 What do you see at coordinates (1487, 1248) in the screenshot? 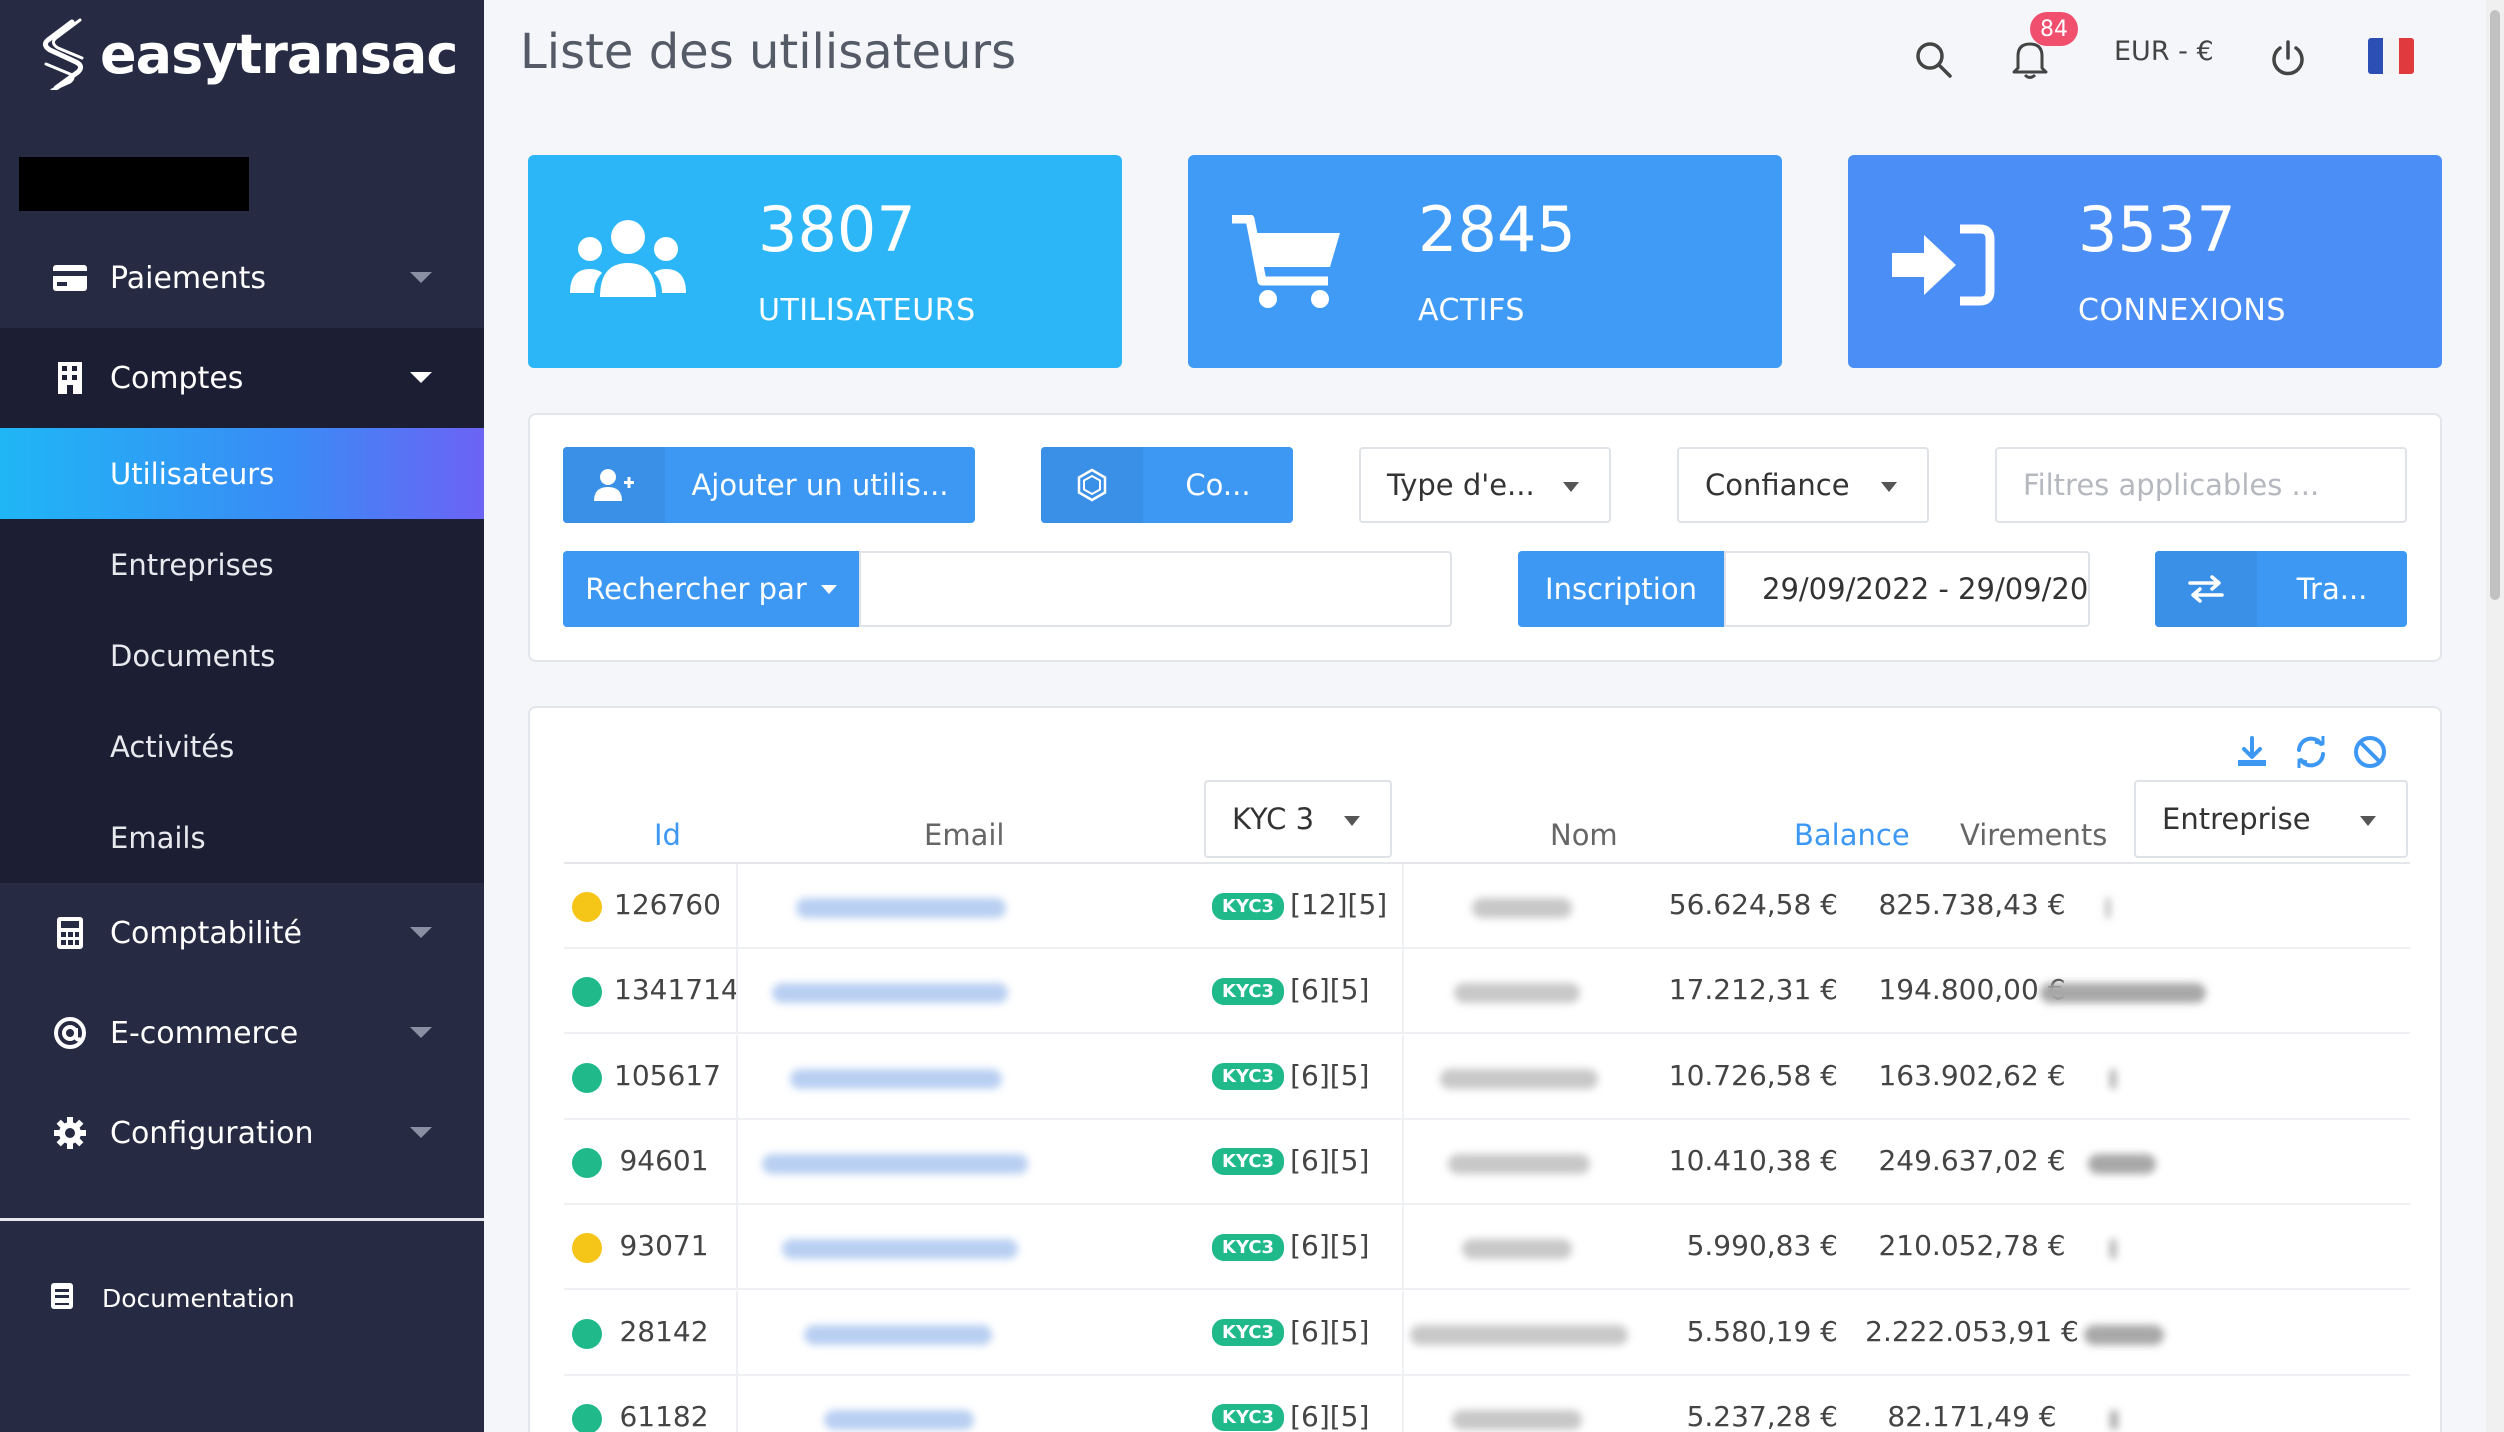
I see `table-row: 93071 KYC3 [6][5] 5.990,83 € 210.052,78 €` at bounding box center [1487, 1248].